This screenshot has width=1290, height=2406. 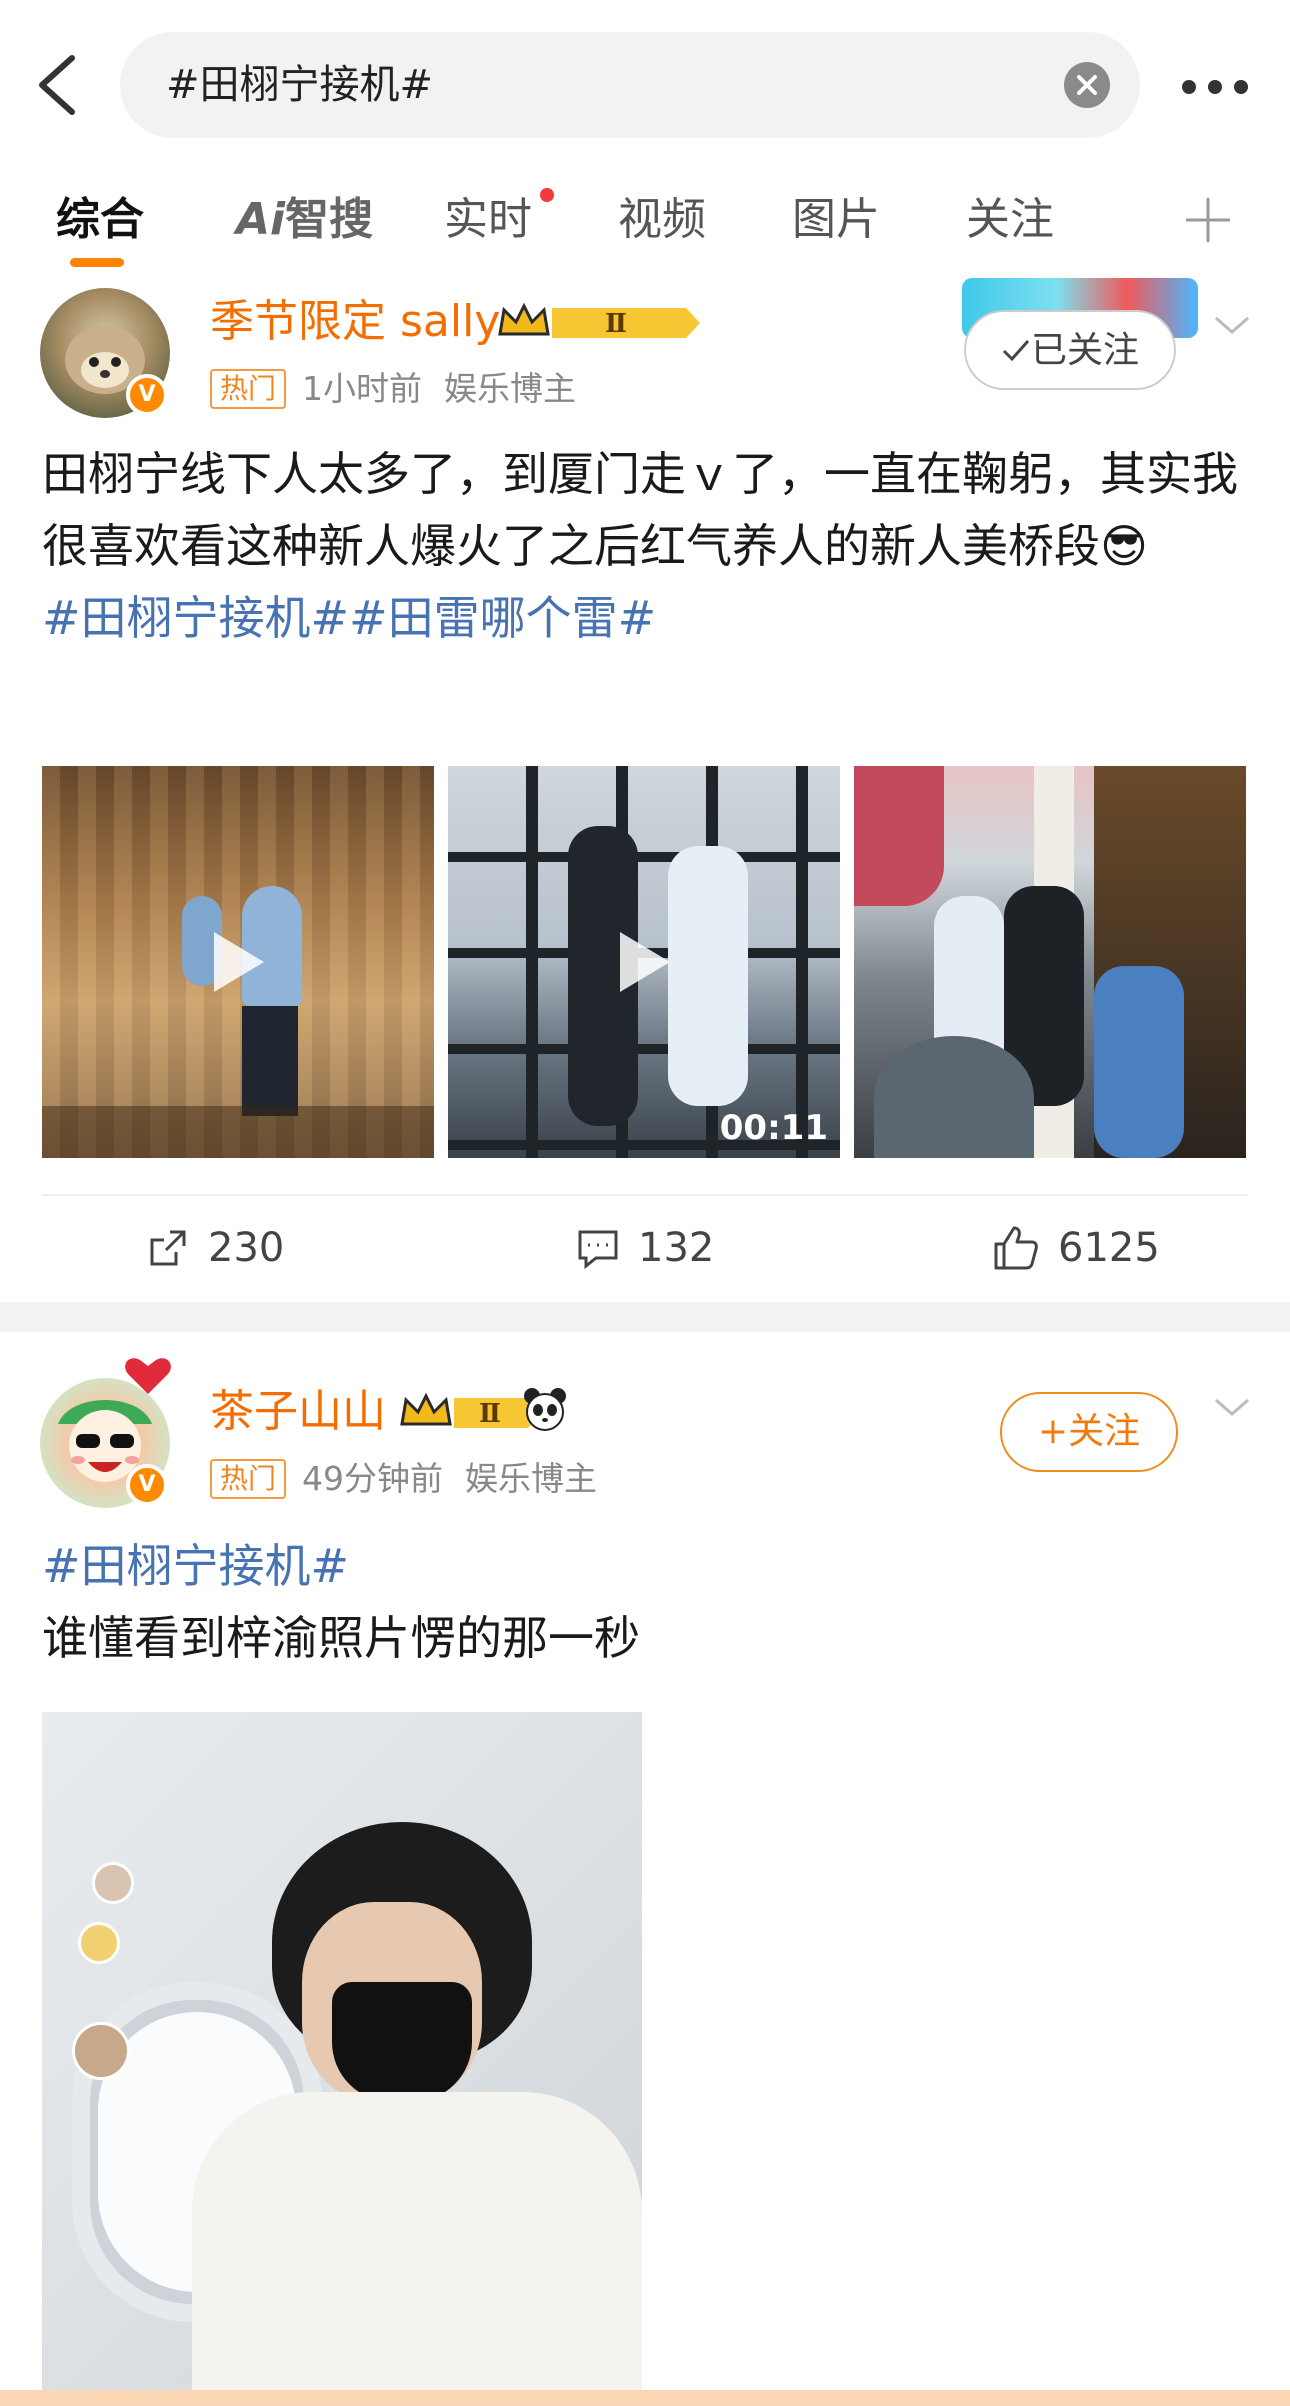 What do you see at coordinates (645, 1195) in the screenshot?
I see `divider` at bounding box center [645, 1195].